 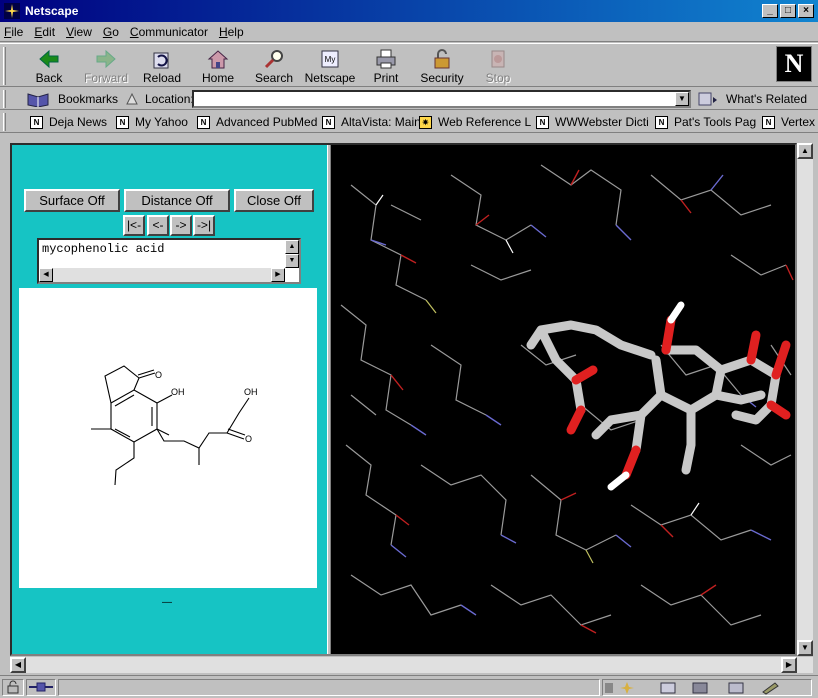 I want to click on page-scroll-down-icon: ▼, so click(x=805, y=648).